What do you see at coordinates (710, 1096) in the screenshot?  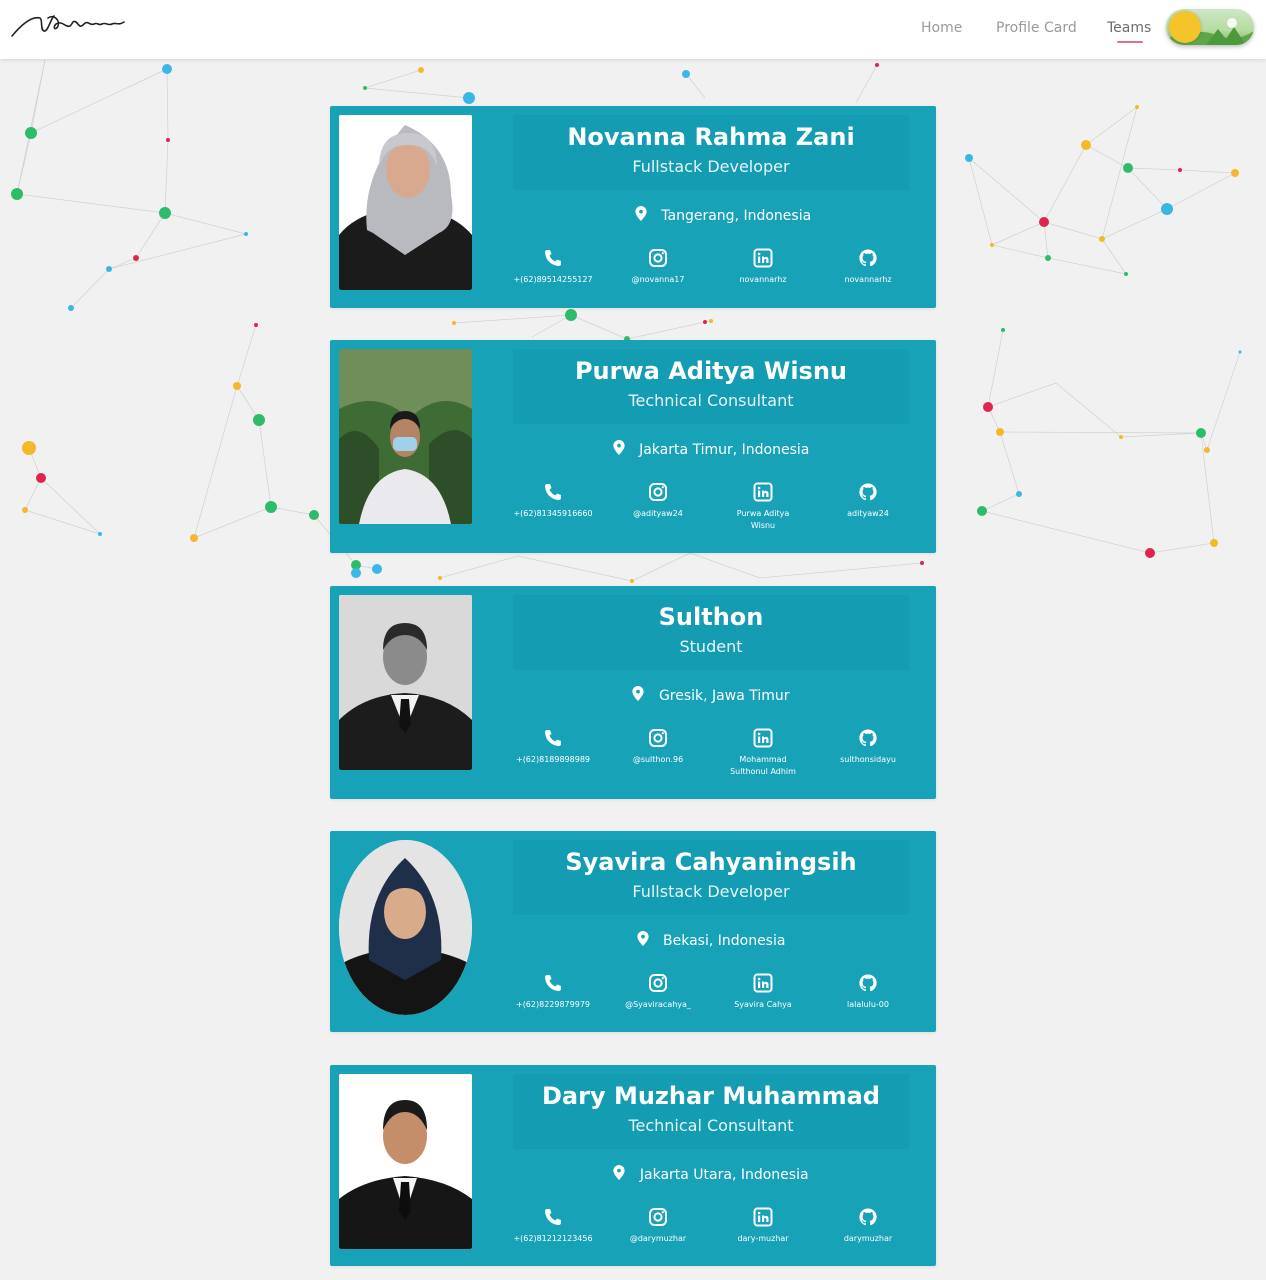 I see `member-name: Dary Muzhar Muhammad` at bounding box center [710, 1096].